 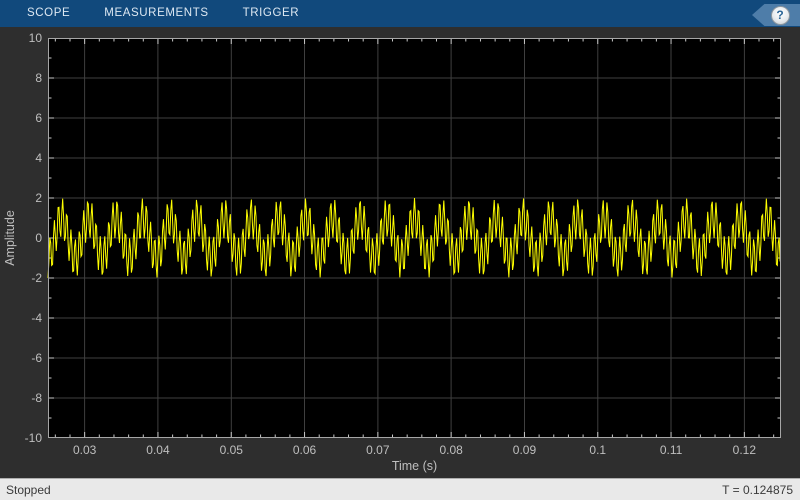 What do you see at coordinates (38, 78) in the screenshot?
I see `y-tick-label: 8` at bounding box center [38, 78].